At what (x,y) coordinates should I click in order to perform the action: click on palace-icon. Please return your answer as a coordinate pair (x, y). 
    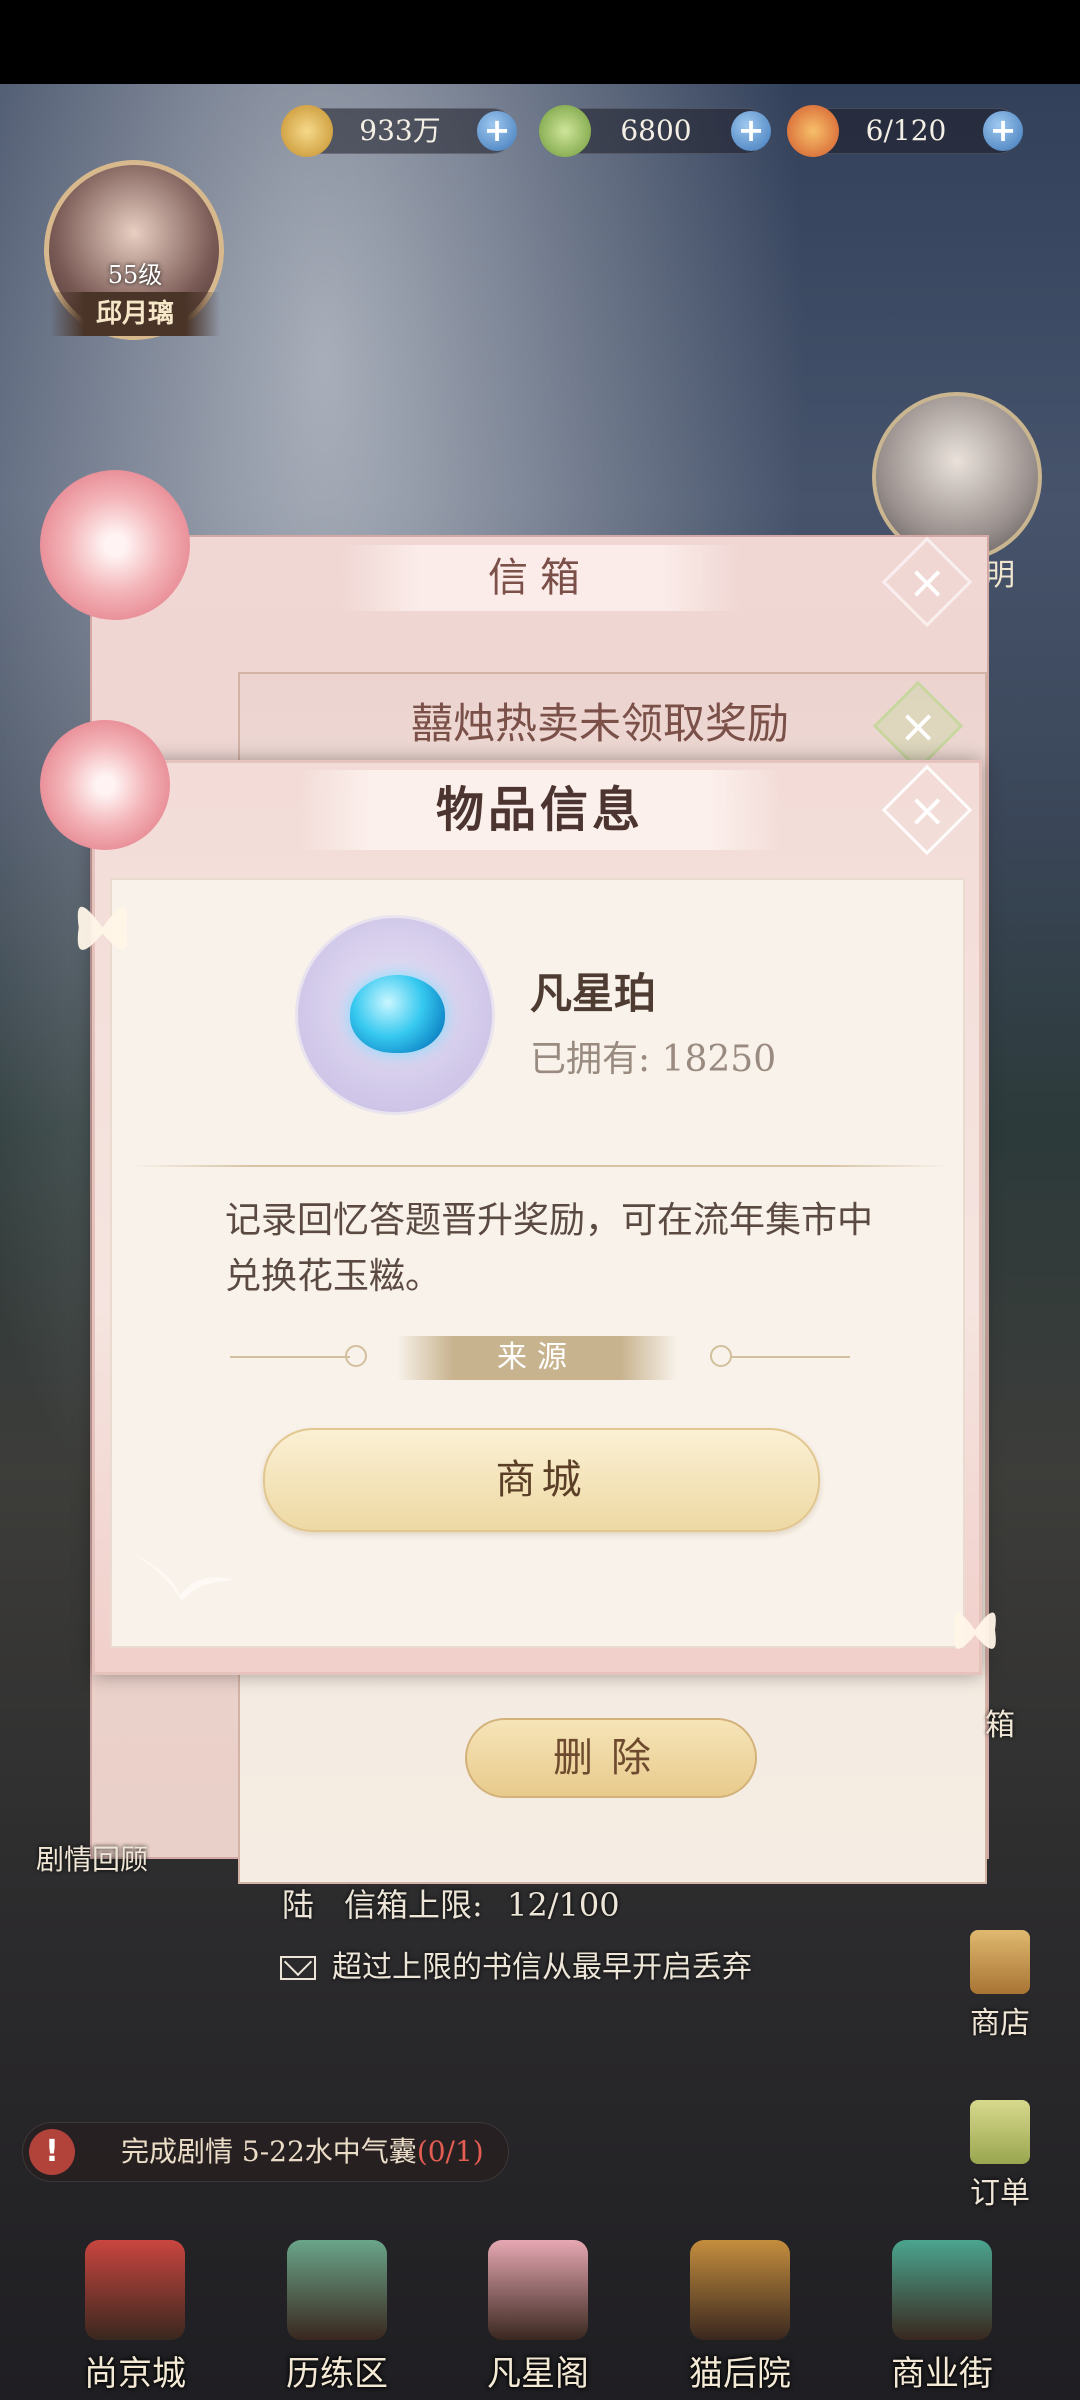
    Looking at the image, I should click on (135, 2290).